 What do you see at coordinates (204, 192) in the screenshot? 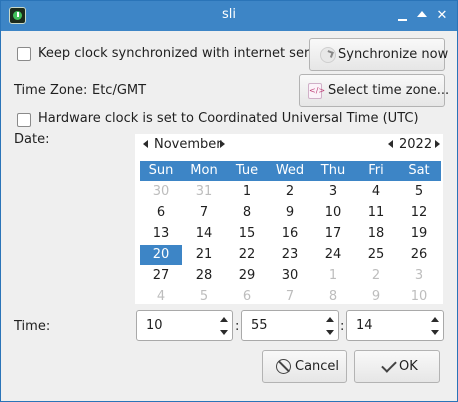
I see `calendar-day: 31` at bounding box center [204, 192].